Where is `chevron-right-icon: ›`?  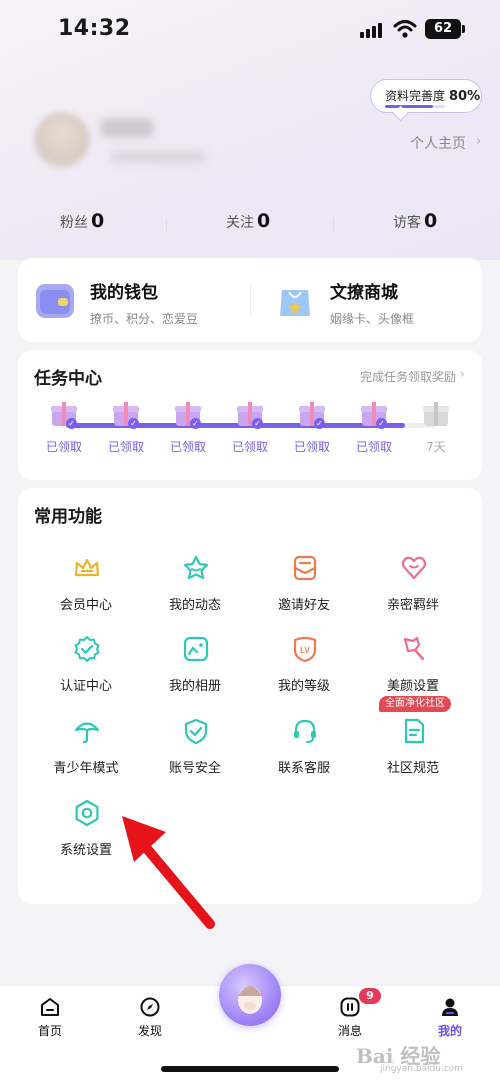
chevron-right-icon: › is located at coordinates (479, 141).